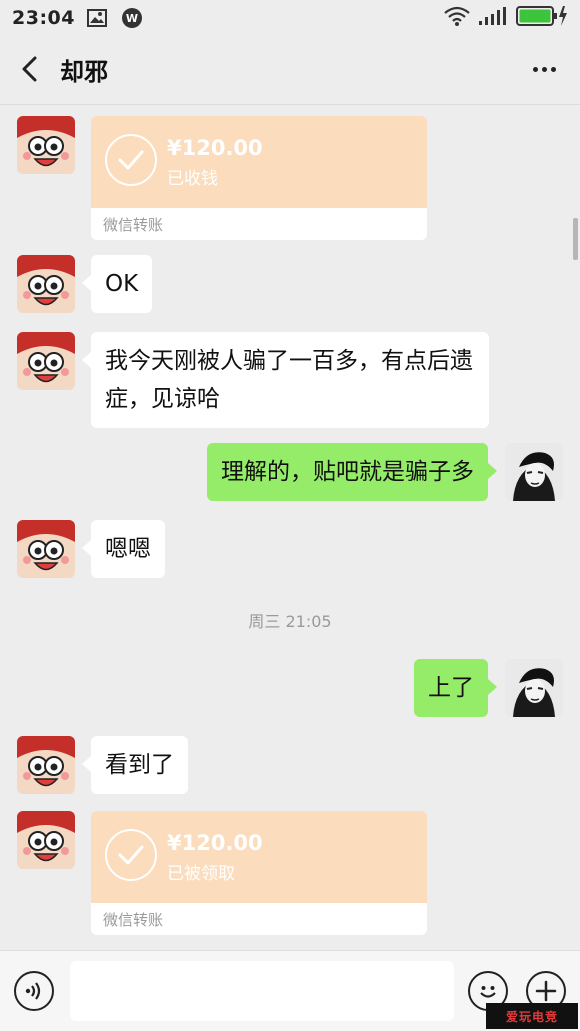  What do you see at coordinates (96, 18) in the screenshot?
I see `image-icon` at bounding box center [96, 18].